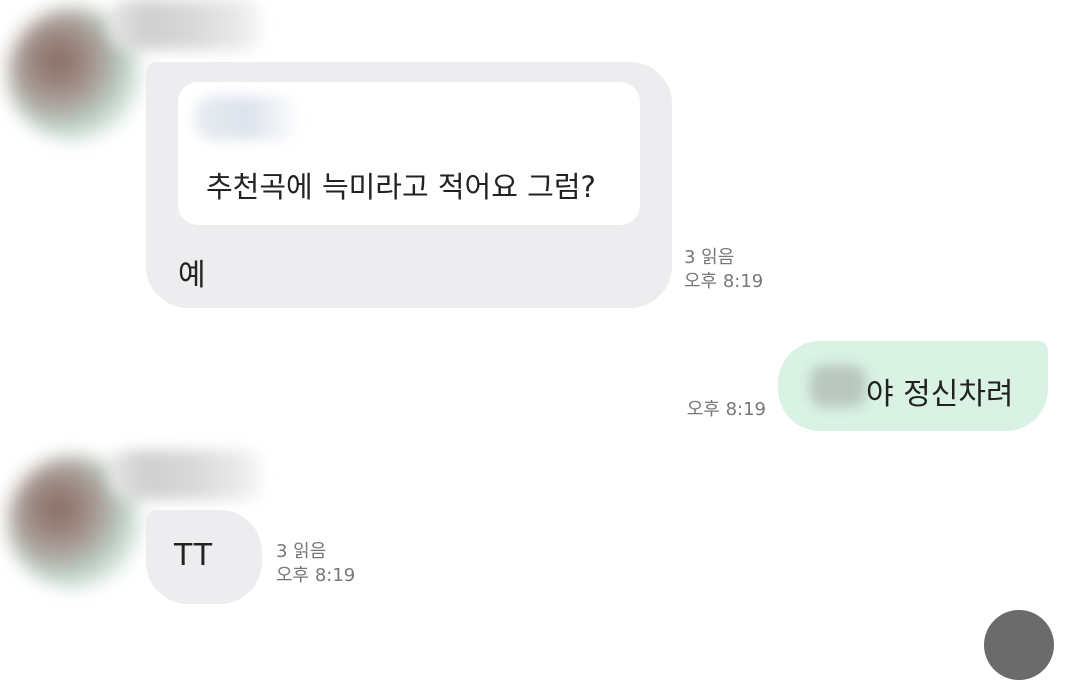 Image resolution: width=1080 pixels, height=680 pixels. What do you see at coordinates (401, 187) in the screenshot?
I see `quoted-message-text: 추천곡에 늑미라고 적어요 그럼?` at bounding box center [401, 187].